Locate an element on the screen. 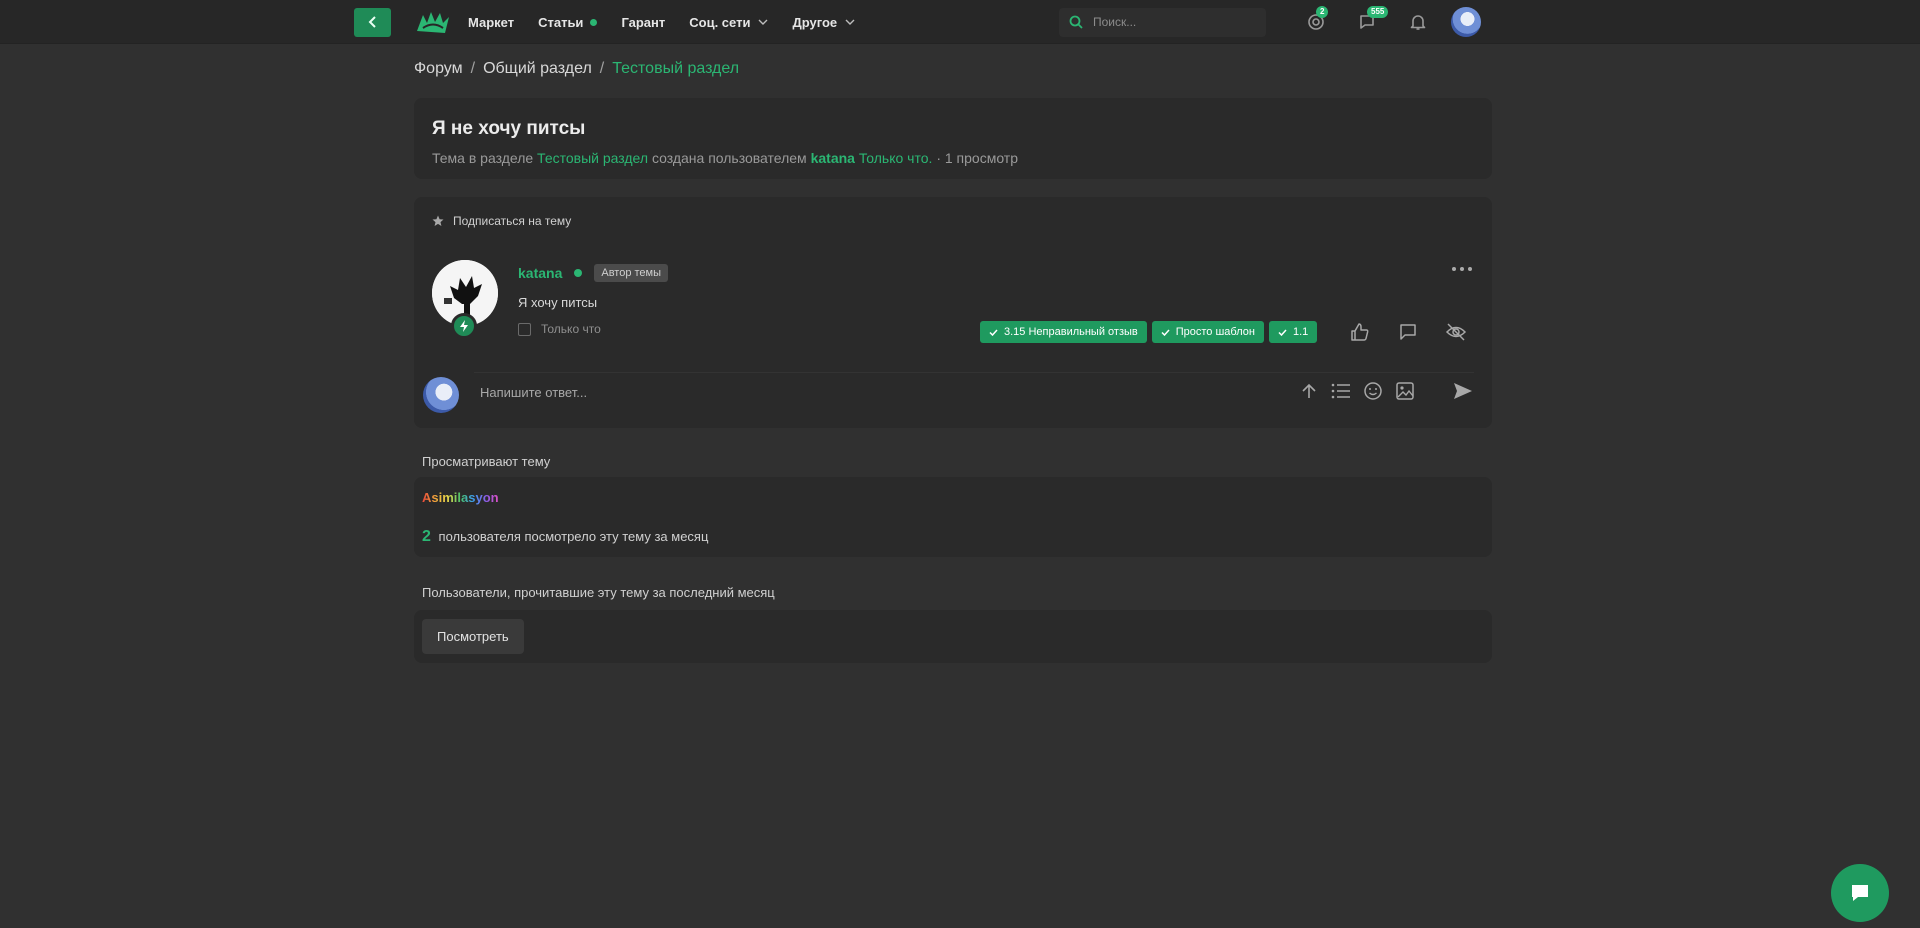 The image size is (1920, 928). list-button is located at coordinates (1341, 391).